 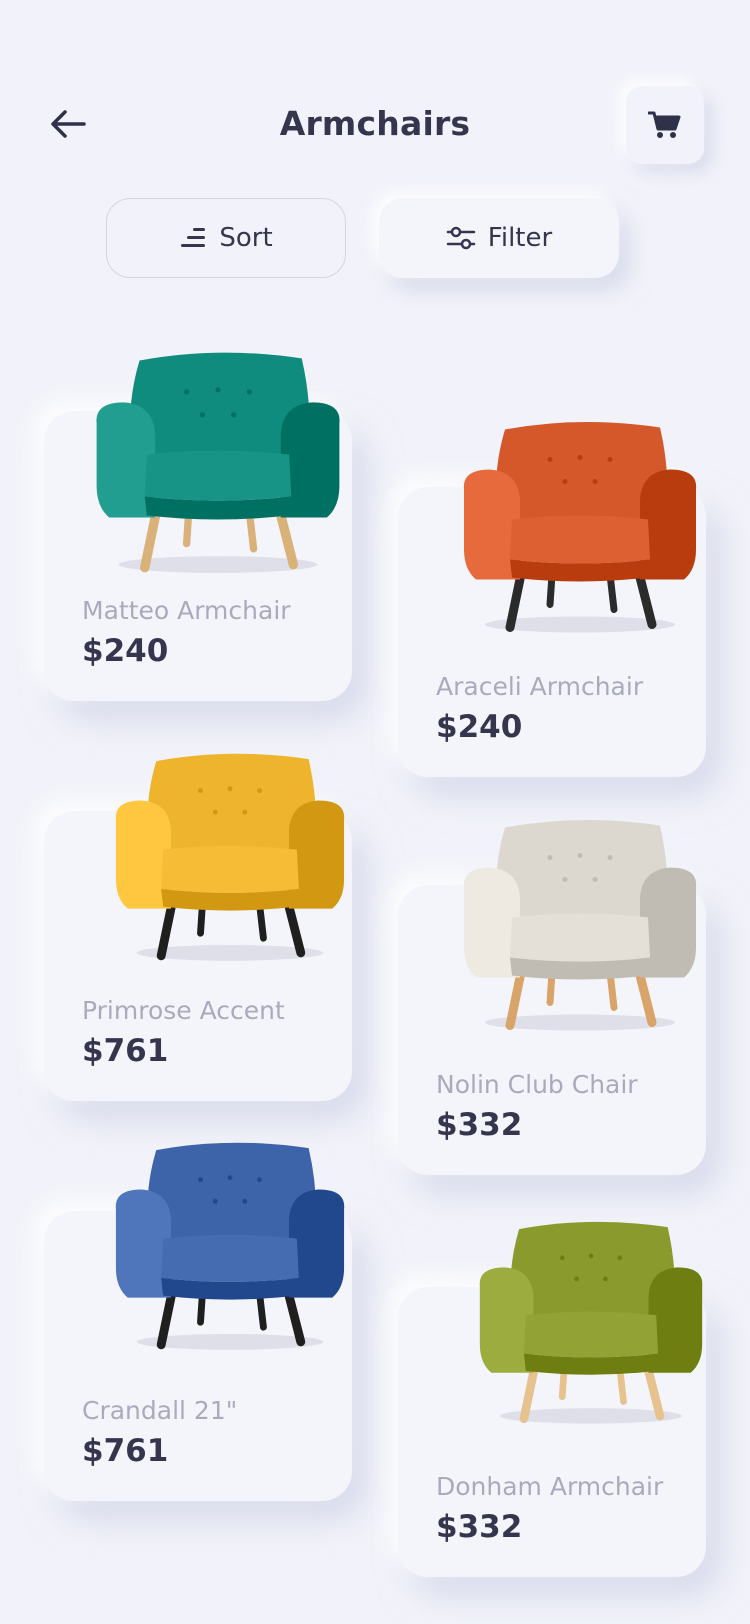 What do you see at coordinates (183, 1010) in the screenshot?
I see `product-name: Primrose Accent` at bounding box center [183, 1010].